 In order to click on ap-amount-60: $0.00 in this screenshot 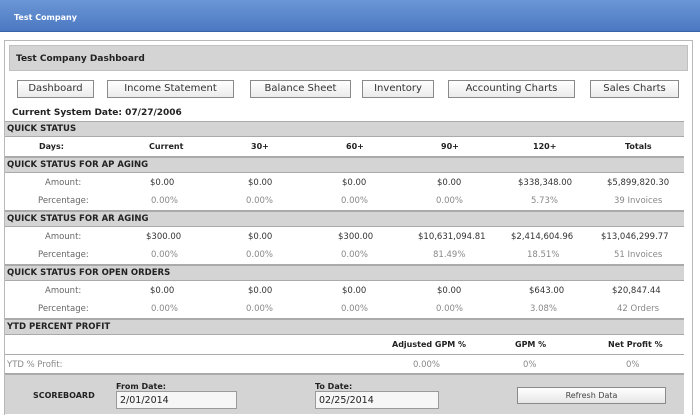, I will do `click(354, 183)`.